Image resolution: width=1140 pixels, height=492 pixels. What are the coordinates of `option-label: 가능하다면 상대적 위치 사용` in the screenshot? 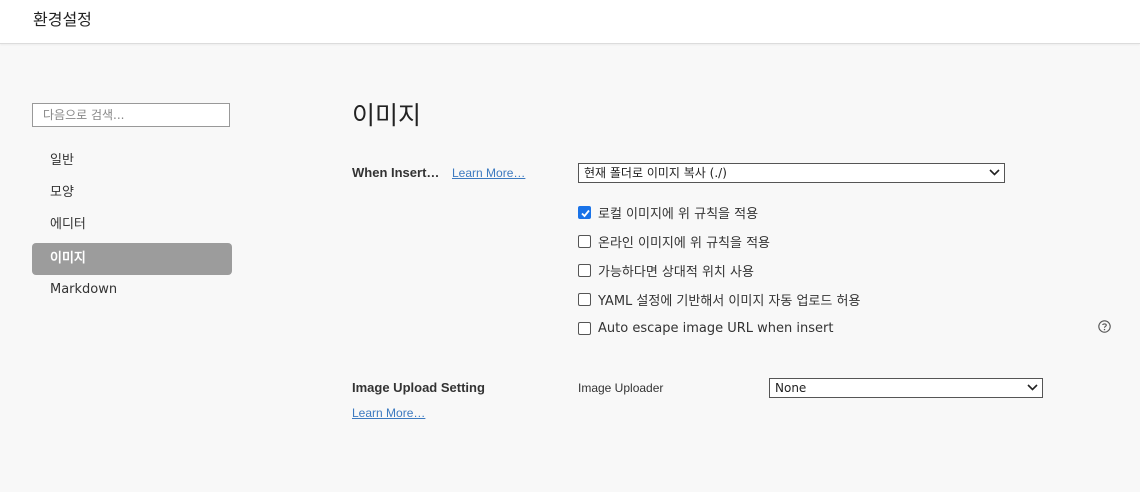 It's located at (676, 272).